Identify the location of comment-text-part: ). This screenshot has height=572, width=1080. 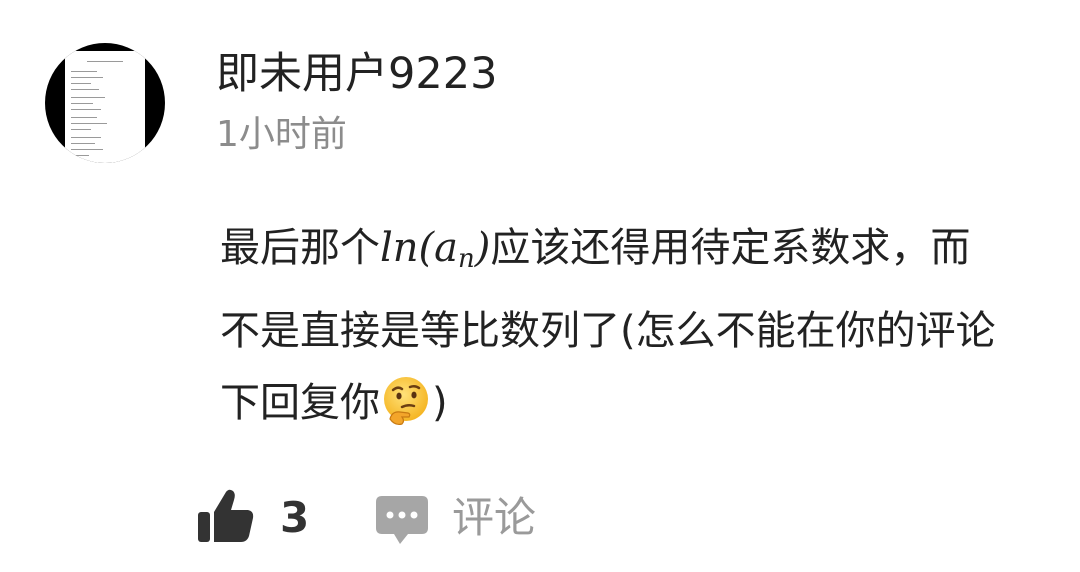
(440, 403).